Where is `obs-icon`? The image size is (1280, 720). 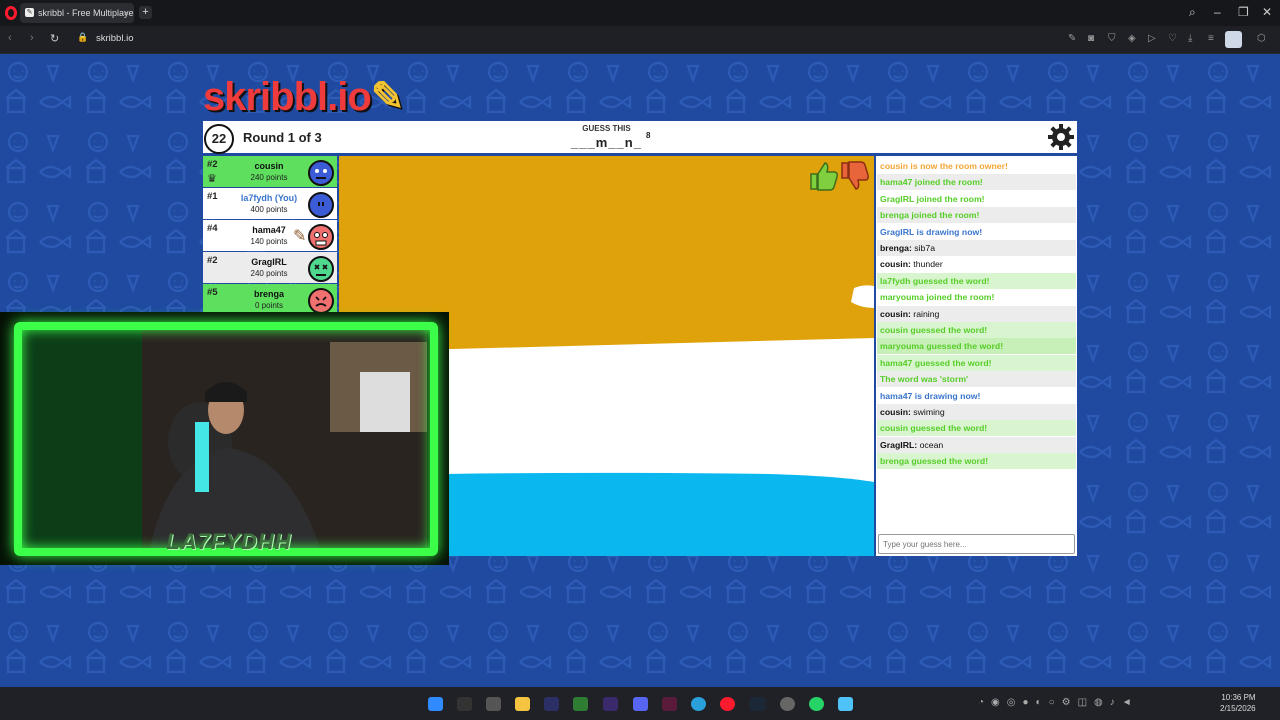 obs-icon is located at coordinates (787, 704).